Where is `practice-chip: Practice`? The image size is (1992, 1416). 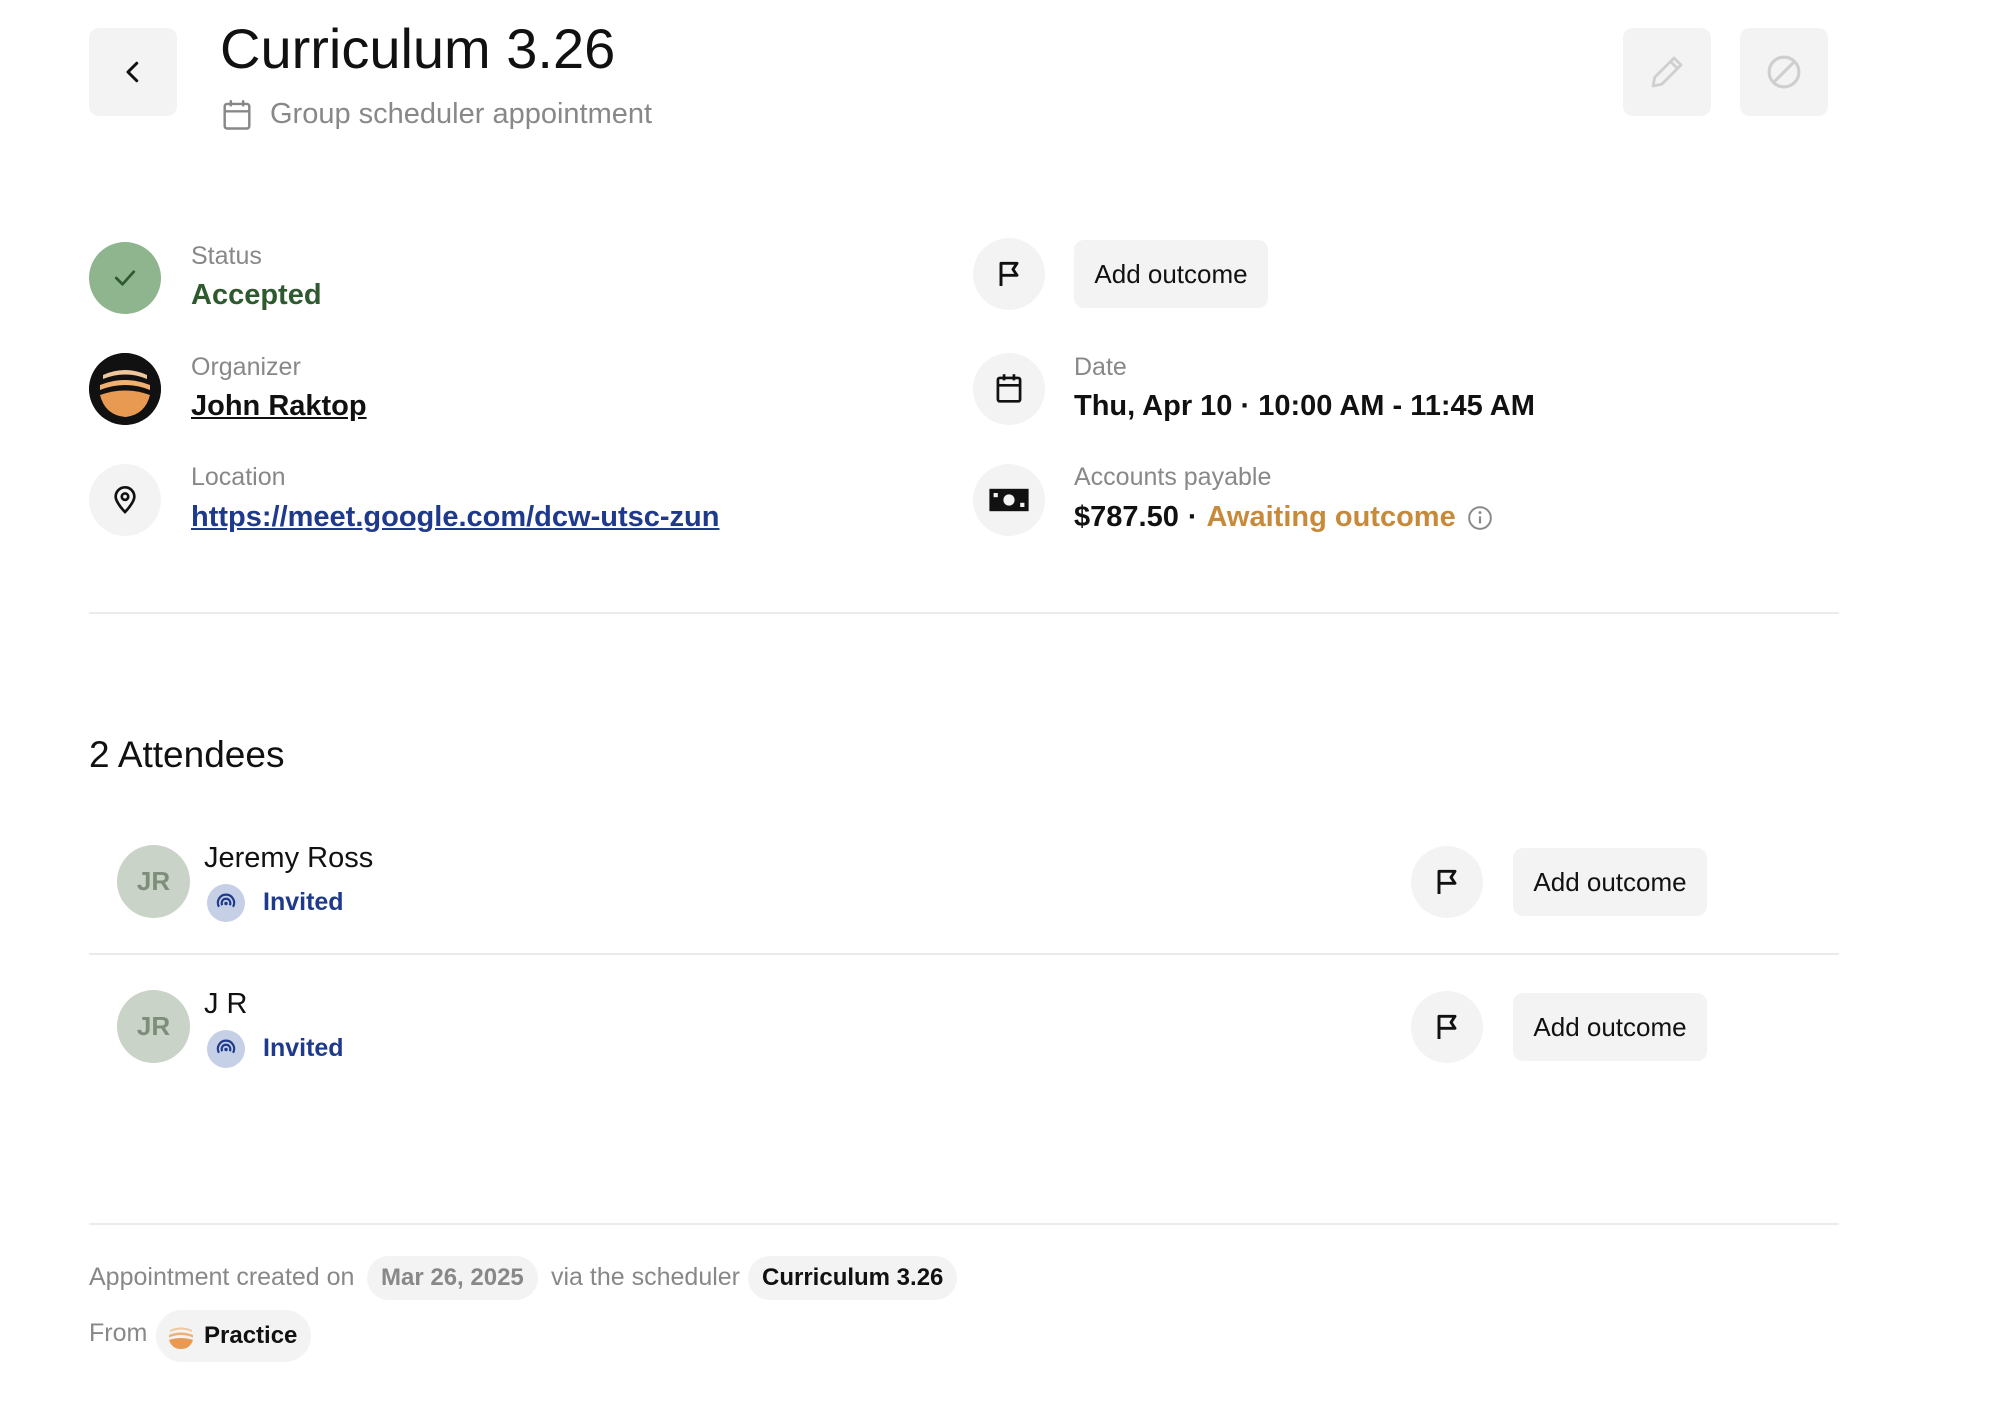
practice-chip: Practice is located at coordinates (234, 1336).